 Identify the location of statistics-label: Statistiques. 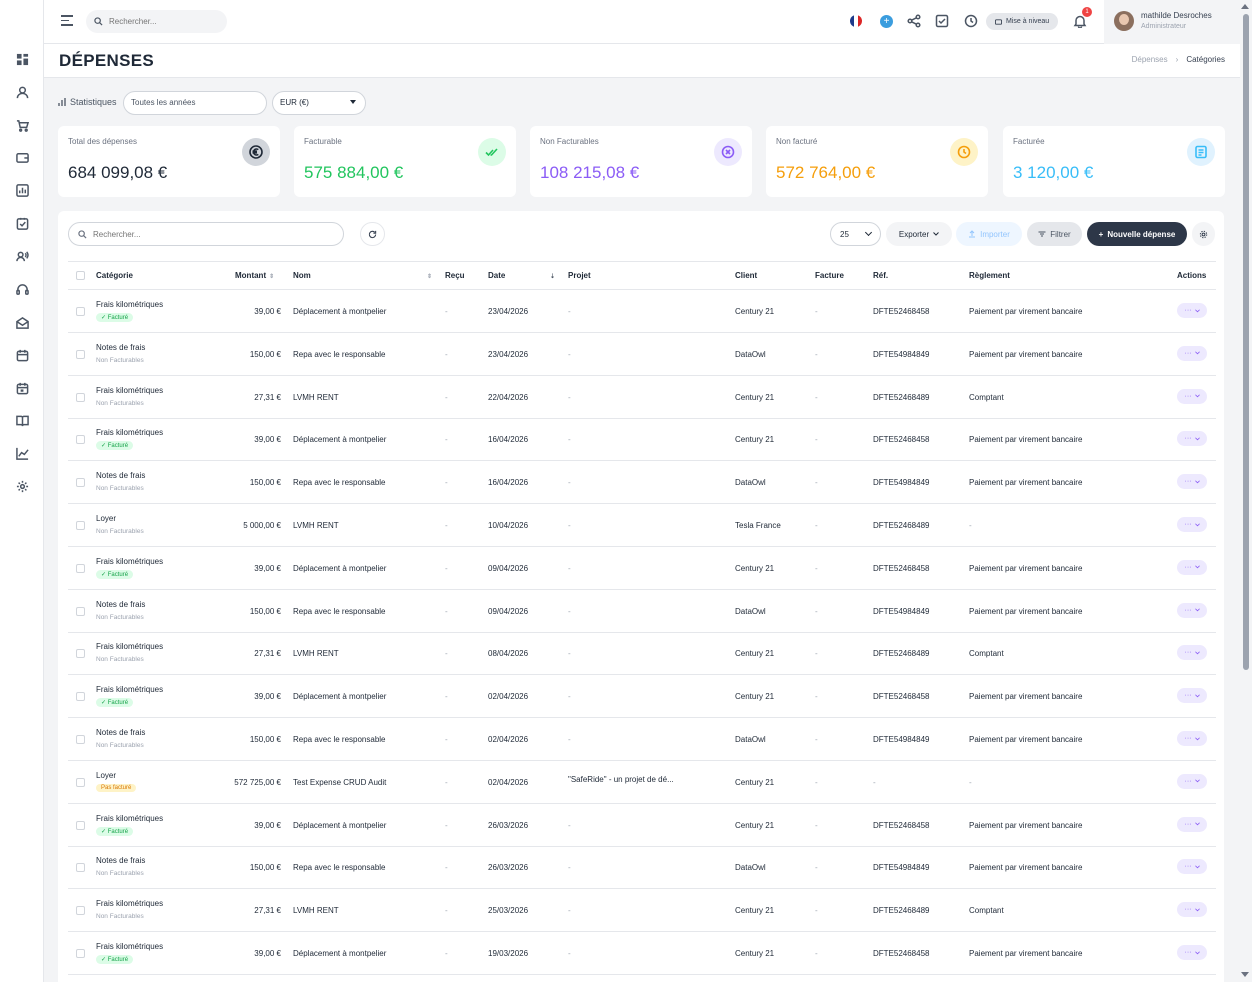
(87, 102).